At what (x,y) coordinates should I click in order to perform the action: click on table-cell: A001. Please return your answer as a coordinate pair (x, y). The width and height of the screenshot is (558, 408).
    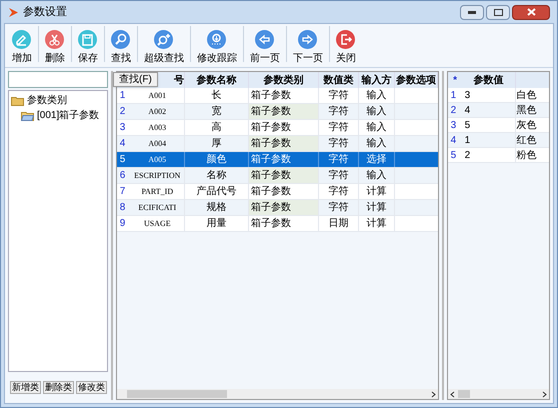
    Looking at the image, I should click on (157, 95).